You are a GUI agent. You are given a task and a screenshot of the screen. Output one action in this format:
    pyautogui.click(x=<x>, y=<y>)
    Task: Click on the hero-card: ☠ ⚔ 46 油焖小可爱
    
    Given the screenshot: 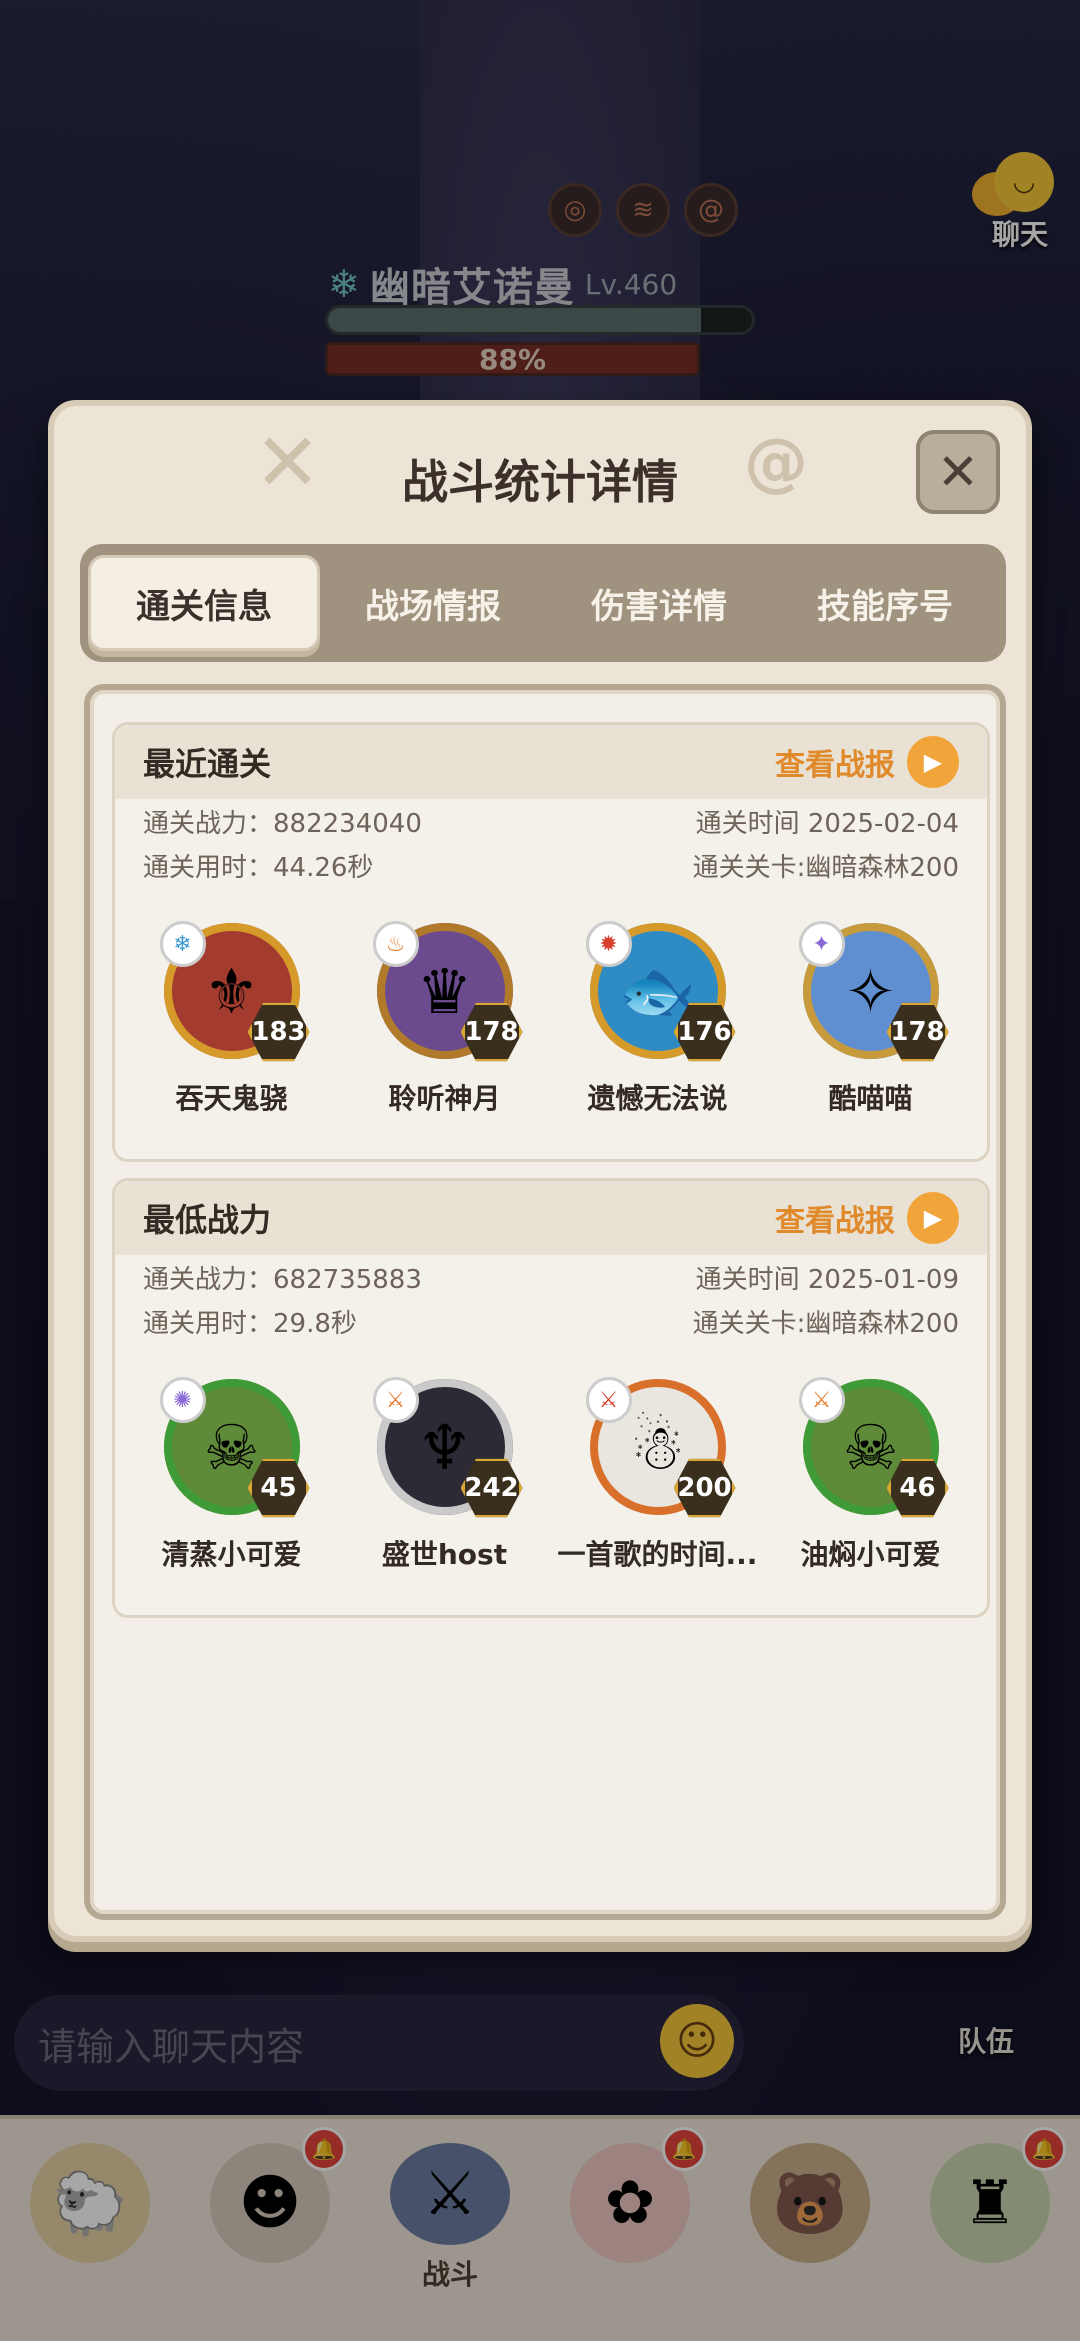 What is the action you would take?
    pyautogui.click(x=871, y=1475)
    